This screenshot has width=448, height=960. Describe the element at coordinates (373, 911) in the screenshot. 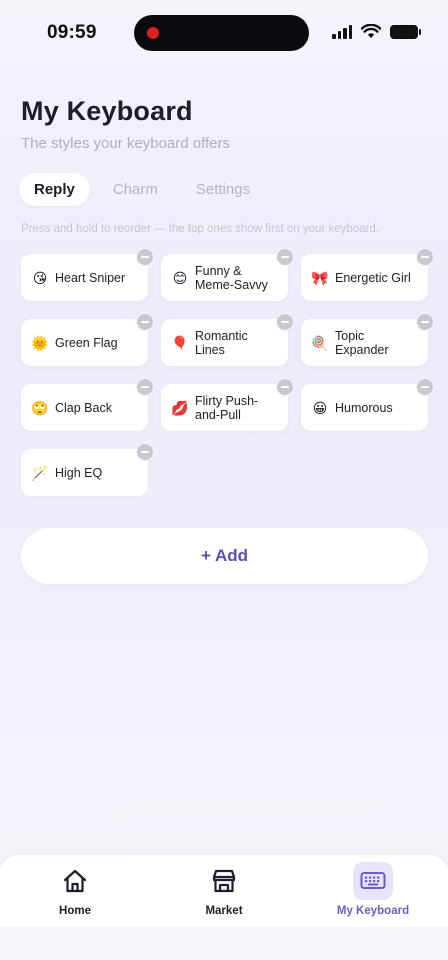

I see `nav-label: My Keyboard` at that location.